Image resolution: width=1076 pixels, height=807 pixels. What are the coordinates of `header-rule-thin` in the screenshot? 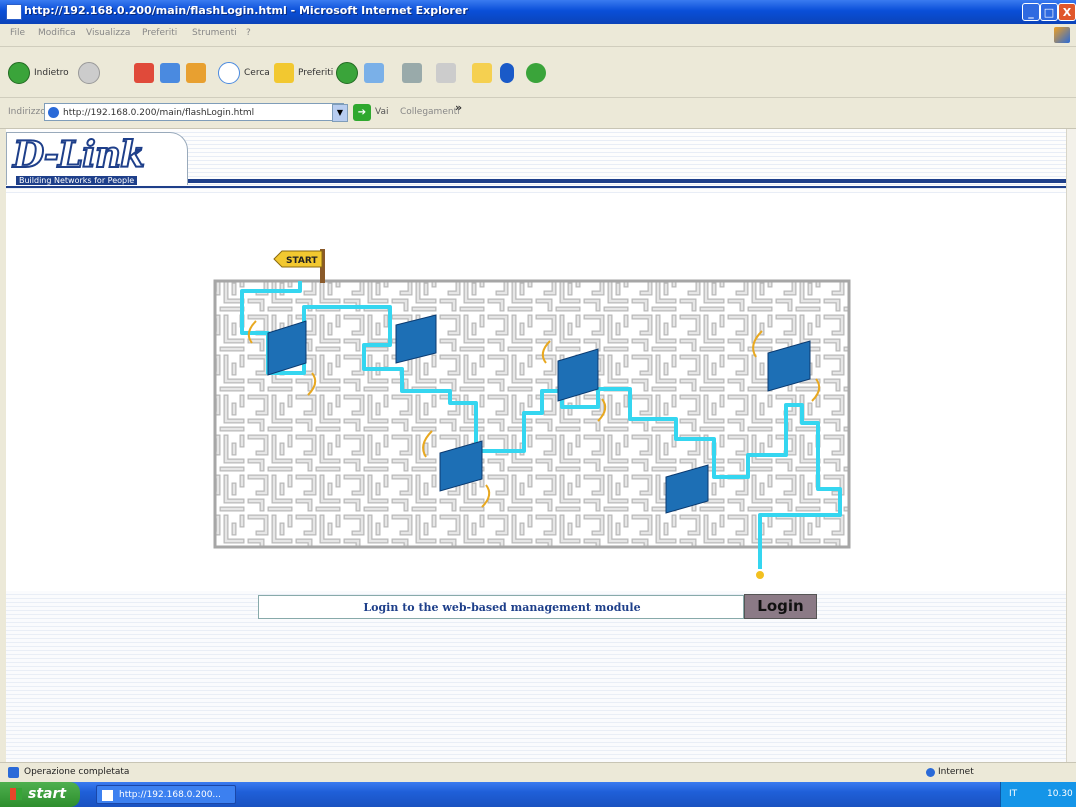 It's located at (536, 187).